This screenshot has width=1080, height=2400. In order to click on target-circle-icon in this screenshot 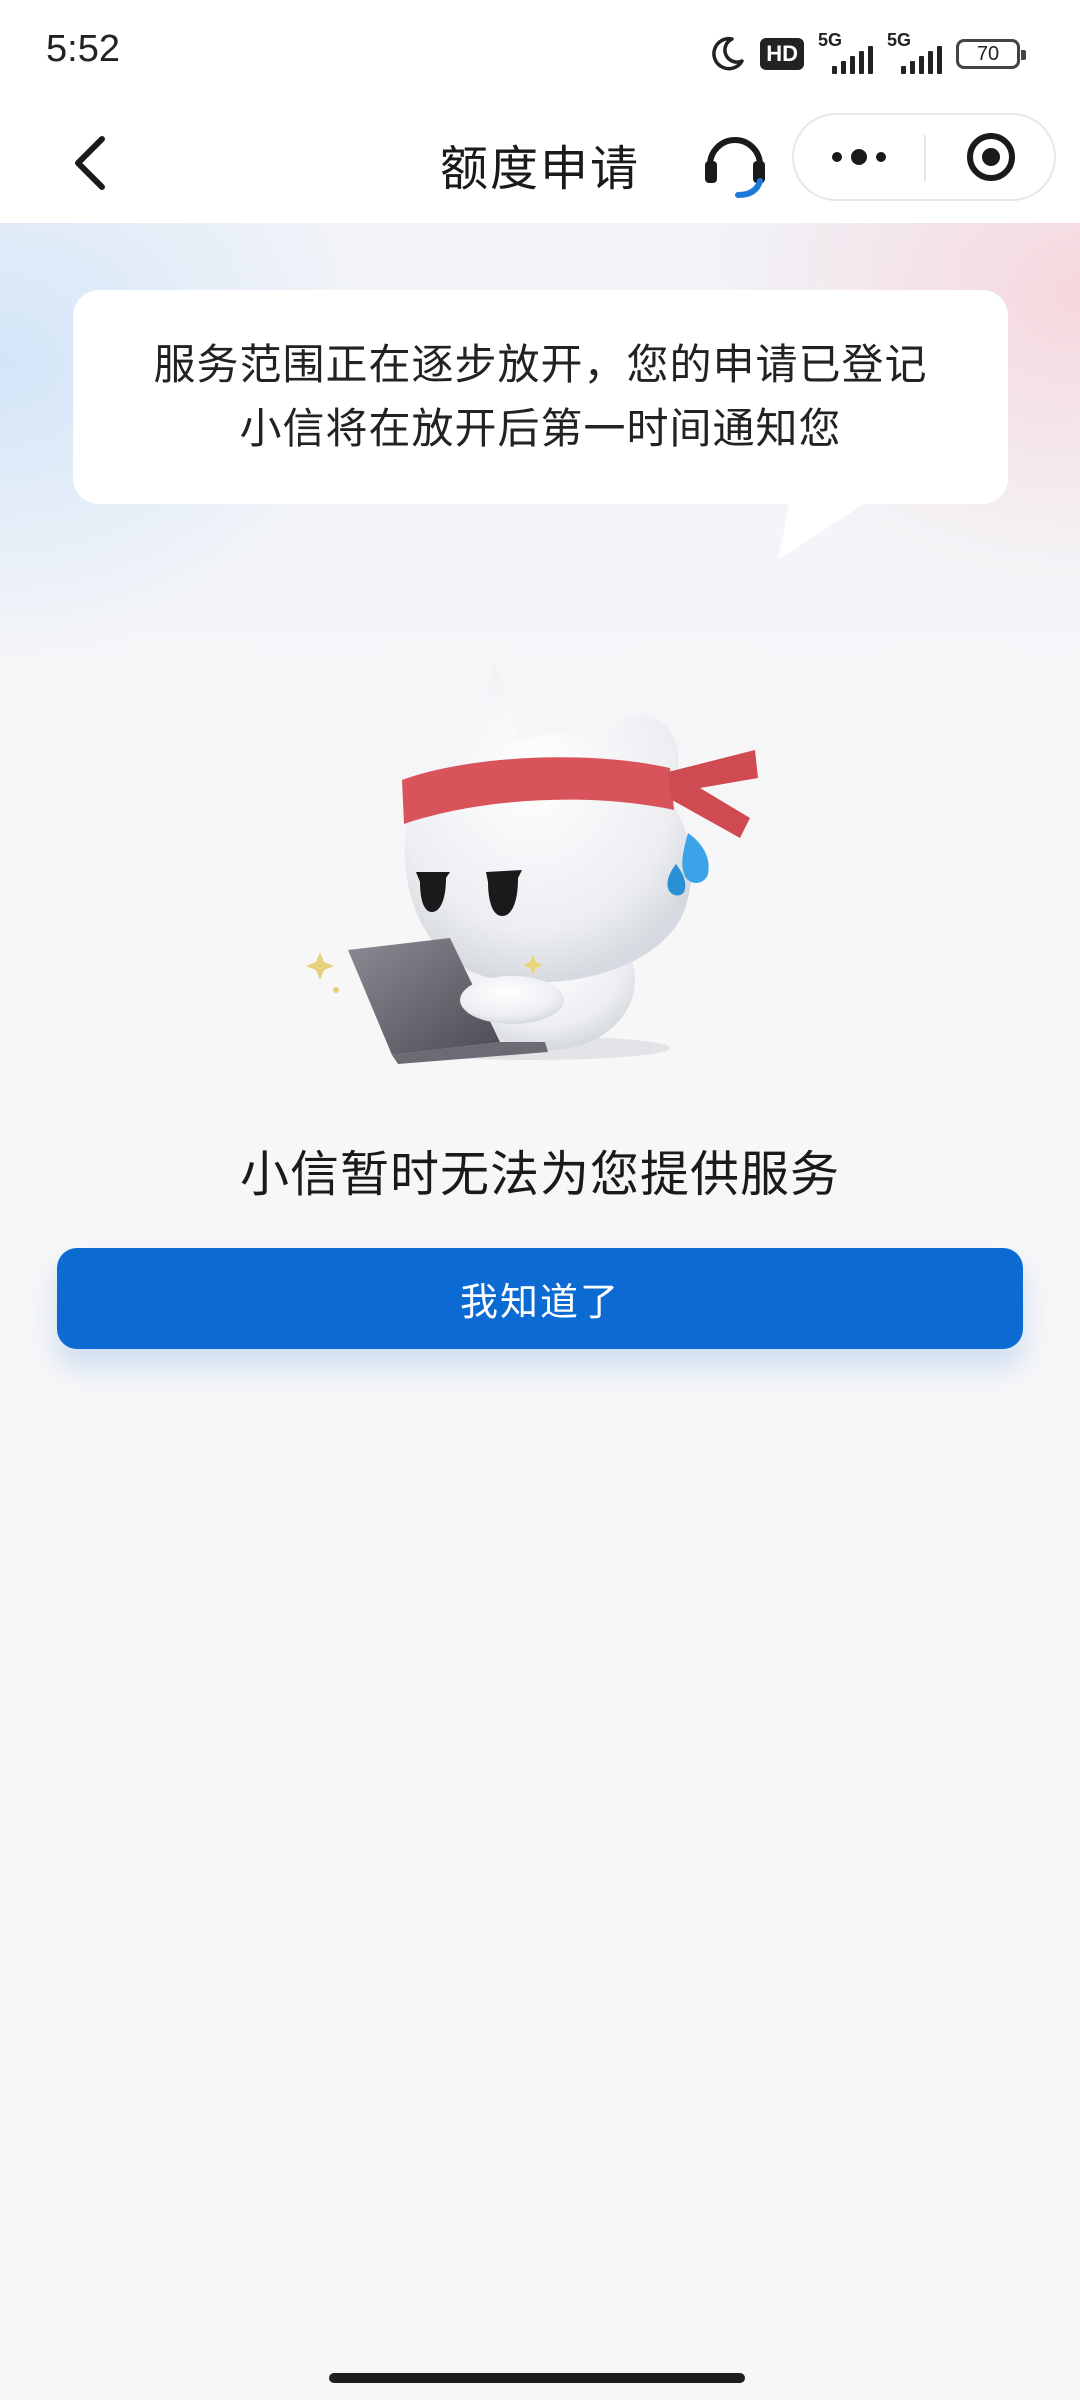, I will do `click(991, 157)`.